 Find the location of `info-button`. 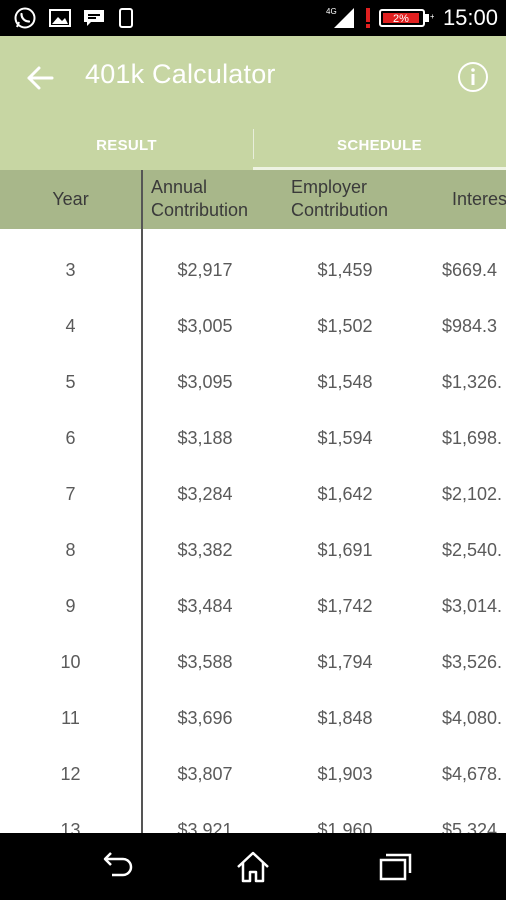

info-button is located at coordinates (473, 77).